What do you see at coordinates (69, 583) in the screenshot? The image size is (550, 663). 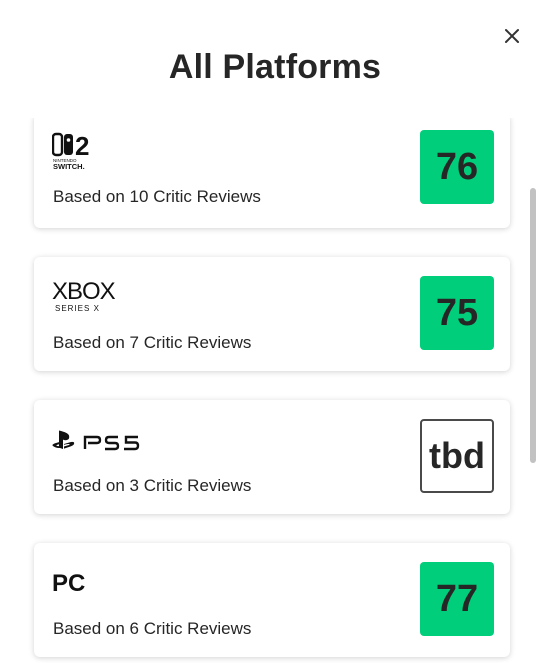 I see `pc-logo: PC` at bounding box center [69, 583].